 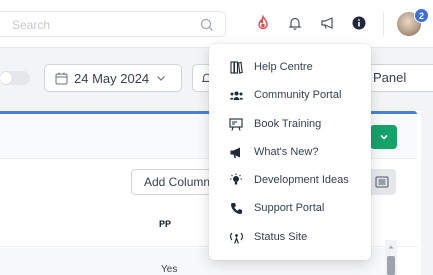 I want to click on flame-icon, so click(x=263, y=23).